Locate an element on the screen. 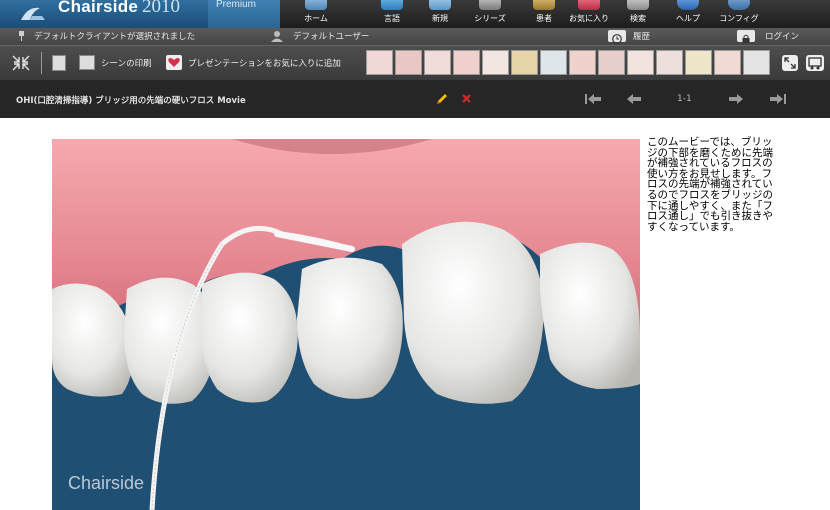 The image size is (830, 510). history-label: 履歴 is located at coordinates (641, 36).